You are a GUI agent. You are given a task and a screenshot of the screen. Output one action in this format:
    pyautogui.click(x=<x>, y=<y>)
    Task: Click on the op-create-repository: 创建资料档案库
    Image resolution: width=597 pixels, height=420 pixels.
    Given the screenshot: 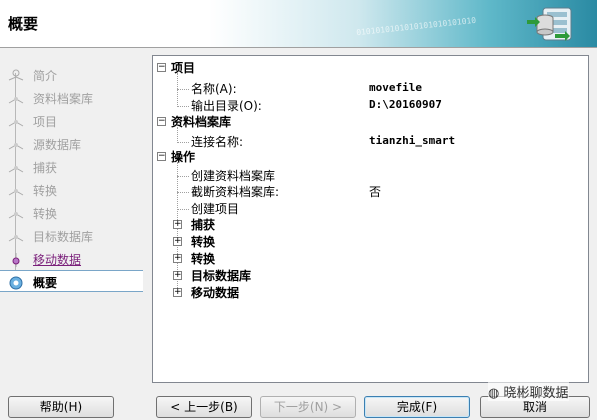 What is the action you would take?
    pyautogui.click(x=233, y=176)
    